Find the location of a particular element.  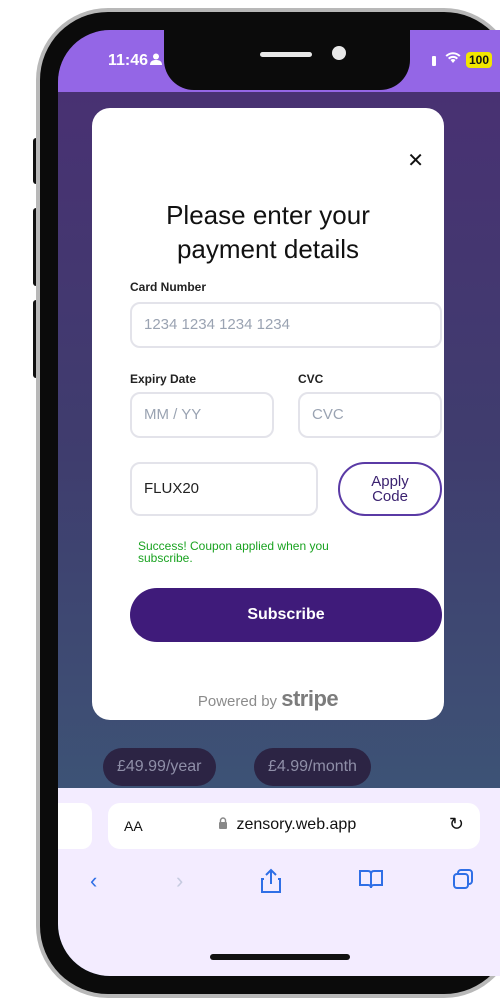

subscribe-button: Subscribe is located at coordinates (286, 615).